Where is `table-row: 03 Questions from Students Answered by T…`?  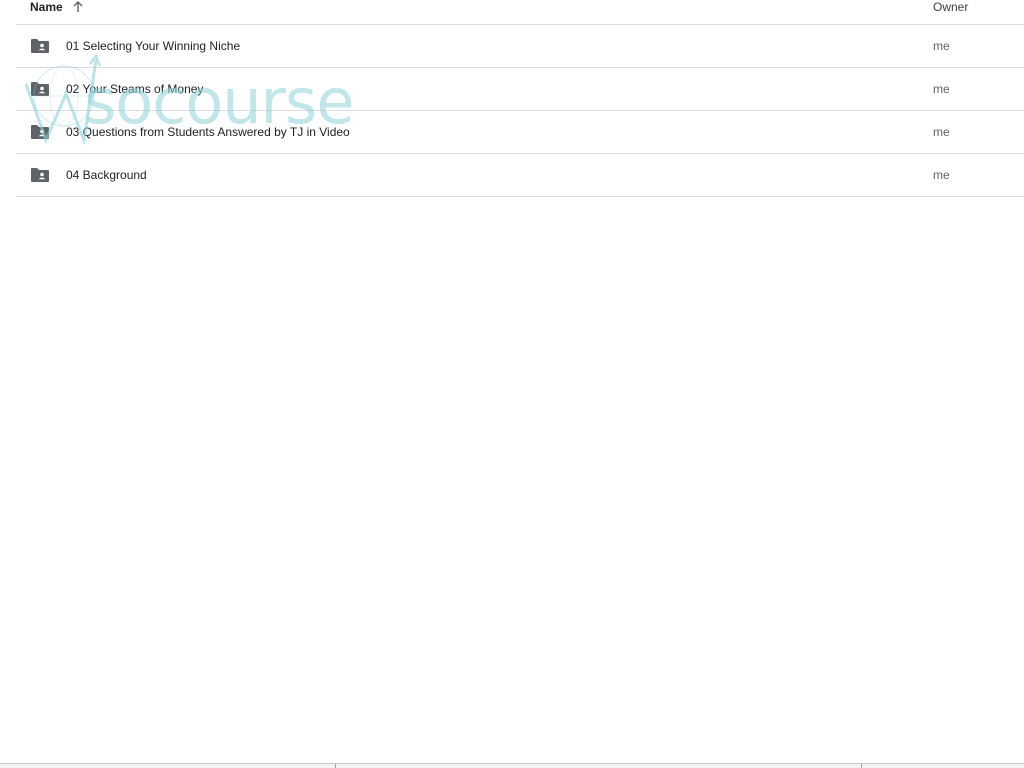 table-row: 03 Questions from Students Answered by T… is located at coordinates (520, 132).